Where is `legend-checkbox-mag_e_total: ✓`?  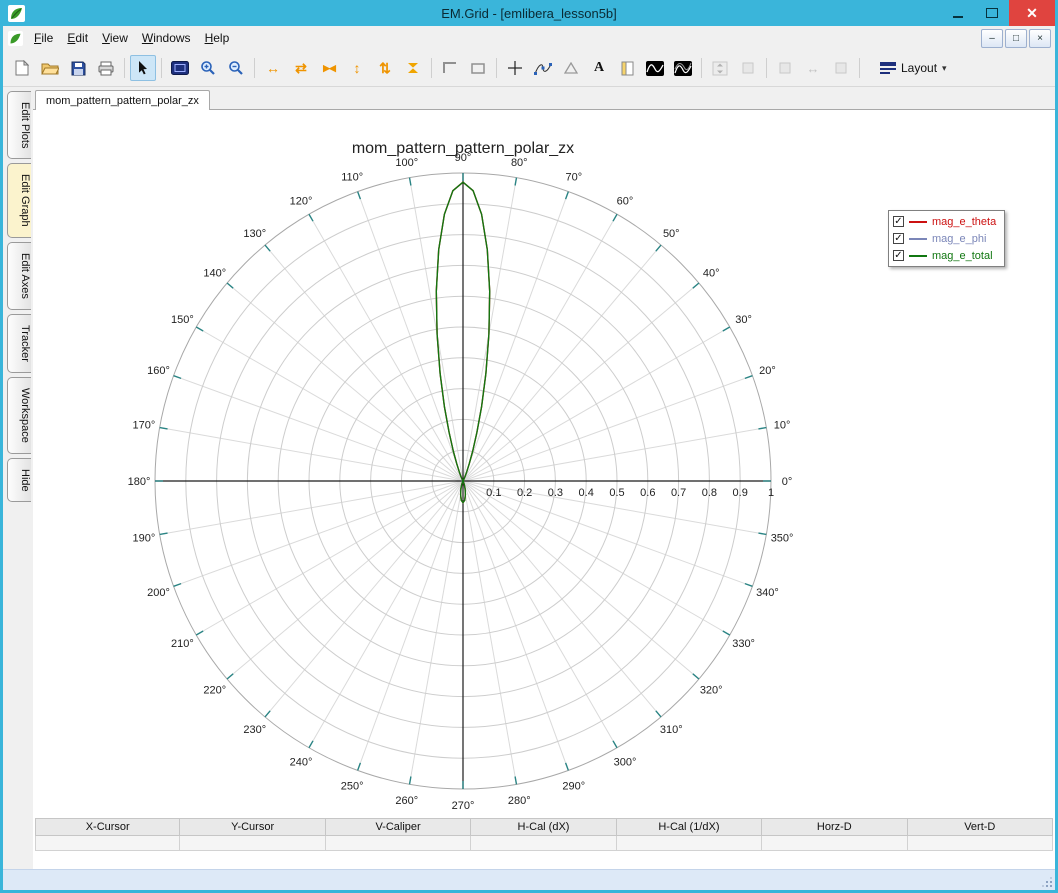
legend-checkbox-mag_e_total: ✓ is located at coordinates (898, 255).